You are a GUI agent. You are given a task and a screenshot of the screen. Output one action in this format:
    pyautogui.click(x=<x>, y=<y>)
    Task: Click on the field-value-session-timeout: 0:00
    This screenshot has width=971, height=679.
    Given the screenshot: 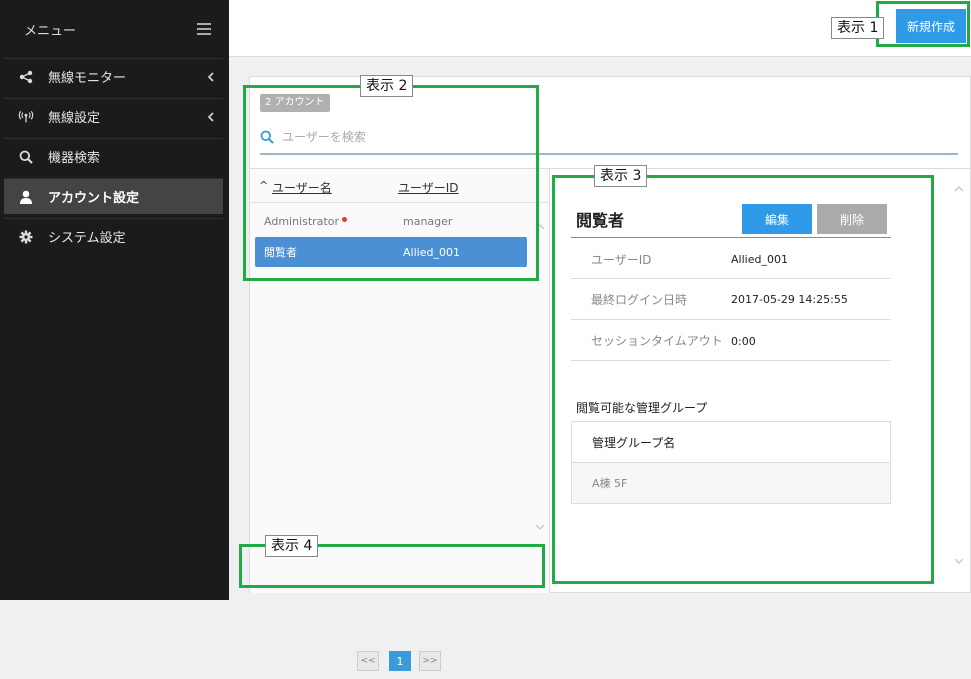 What is the action you would take?
    pyautogui.click(x=743, y=341)
    